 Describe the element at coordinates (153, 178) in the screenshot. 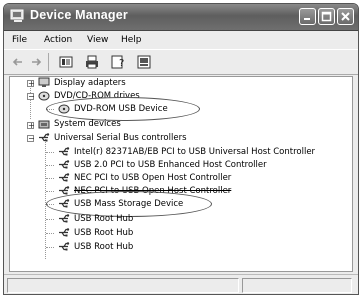

I see `tree-item-label: NEC PCI to USB Open Host Controller` at that location.